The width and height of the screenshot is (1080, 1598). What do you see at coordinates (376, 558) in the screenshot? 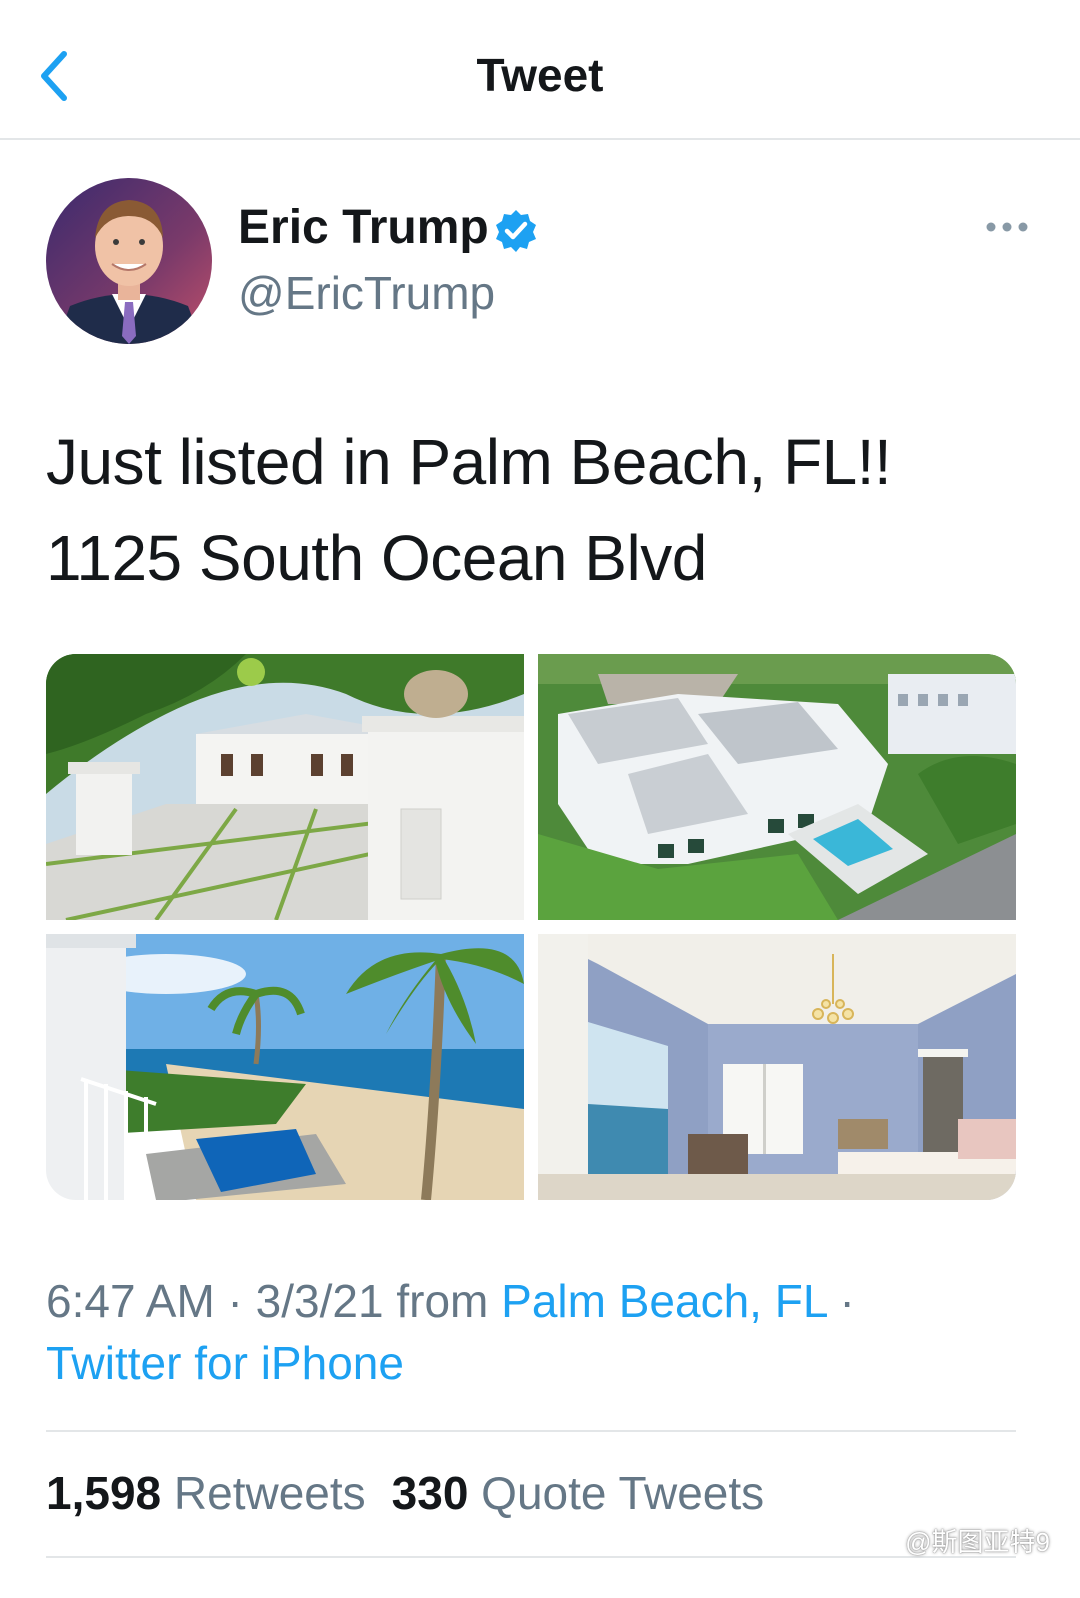
I see `tweet-text-line: 1125 South Ocean Blvd` at bounding box center [376, 558].